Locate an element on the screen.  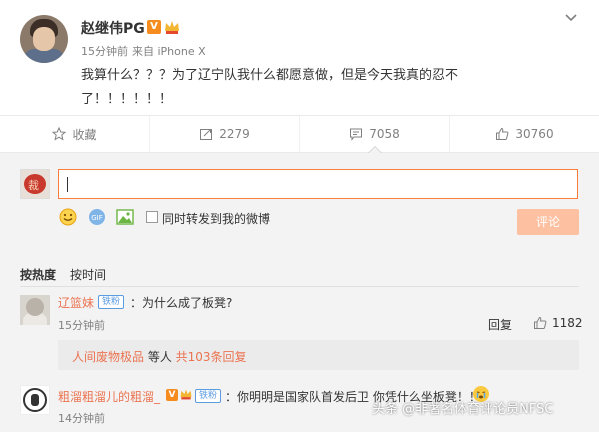
comment-button: 7058 is located at coordinates (375, 134).